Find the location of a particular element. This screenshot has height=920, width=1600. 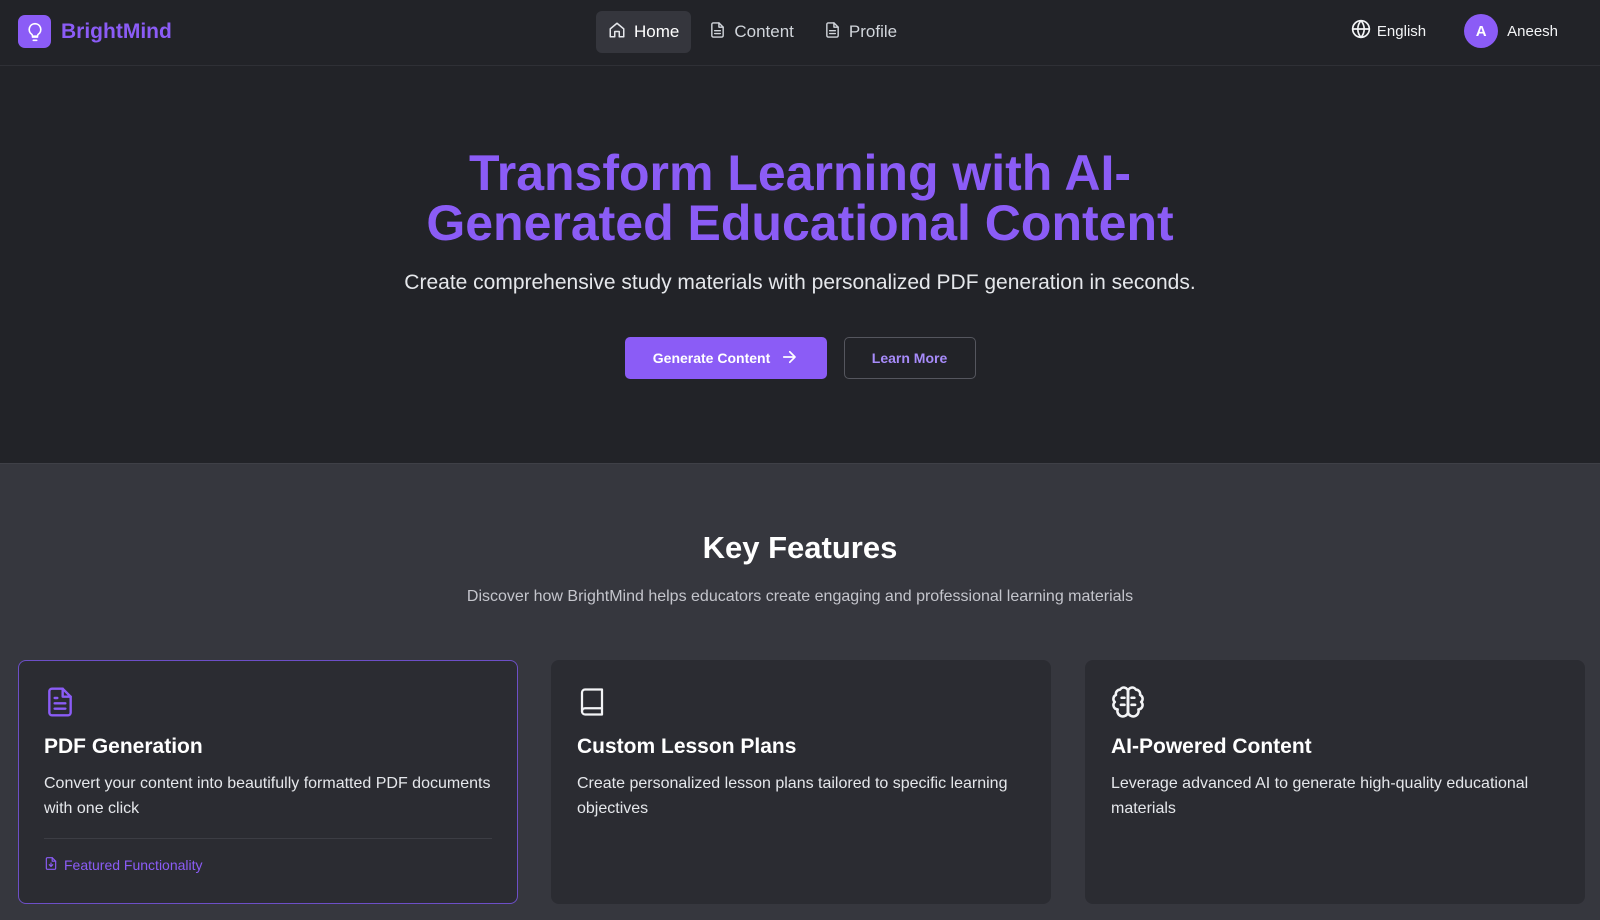

generate-content-button: Generate Content is located at coordinates (725, 358).